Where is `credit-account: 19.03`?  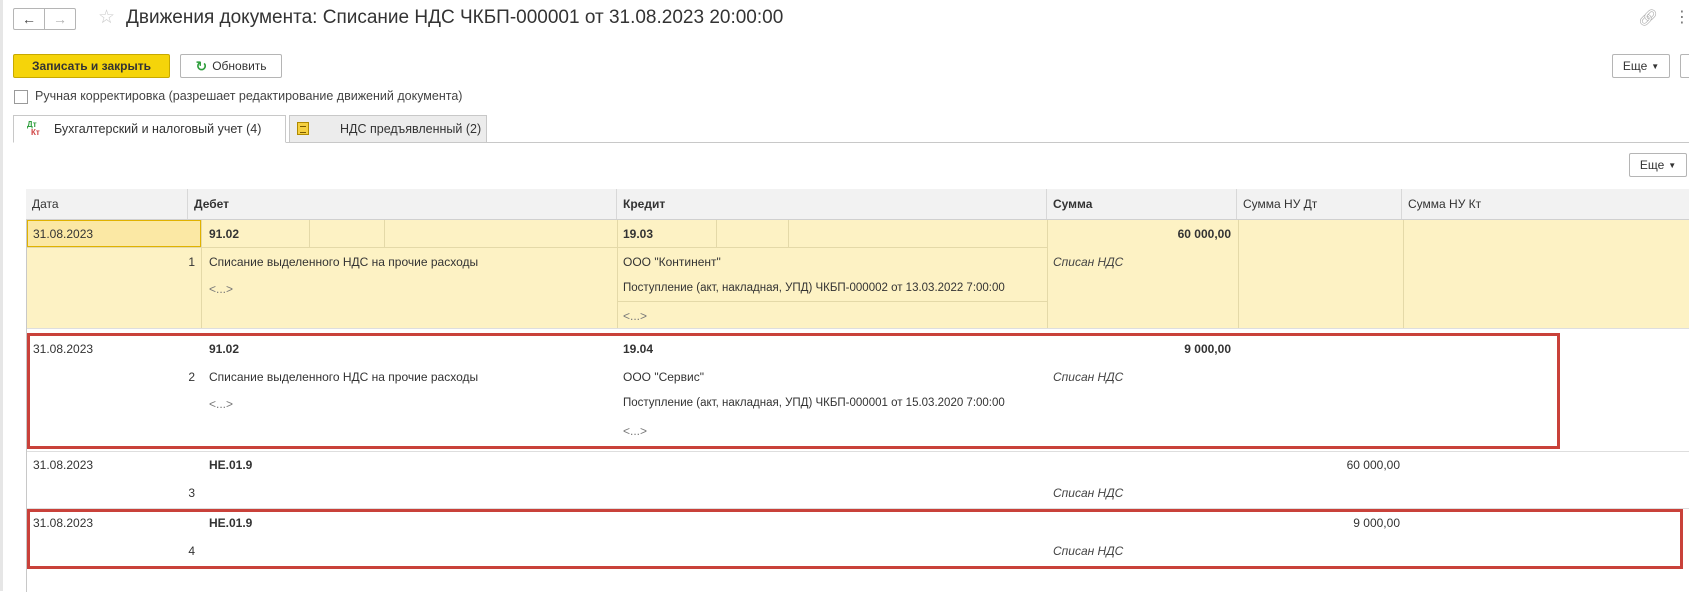 credit-account: 19.03 is located at coordinates (638, 234).